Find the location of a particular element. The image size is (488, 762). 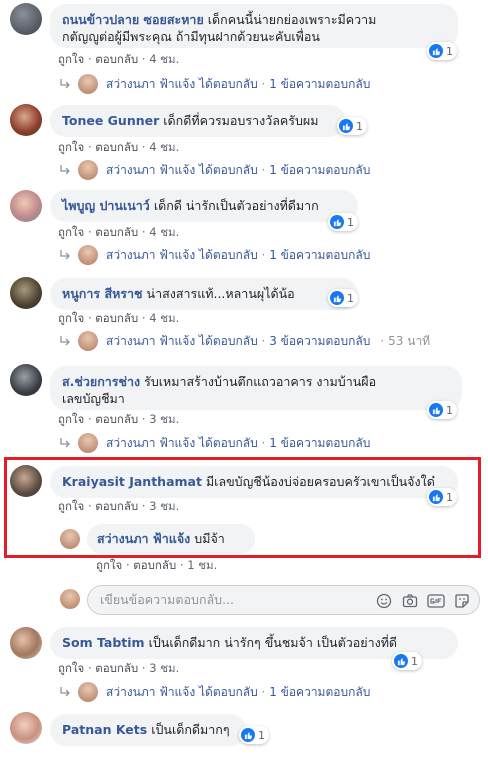

reply-bubble: สว่างนภา ฟ้าแจ้ง บมีจ้า is located at coordinates (171, 539).